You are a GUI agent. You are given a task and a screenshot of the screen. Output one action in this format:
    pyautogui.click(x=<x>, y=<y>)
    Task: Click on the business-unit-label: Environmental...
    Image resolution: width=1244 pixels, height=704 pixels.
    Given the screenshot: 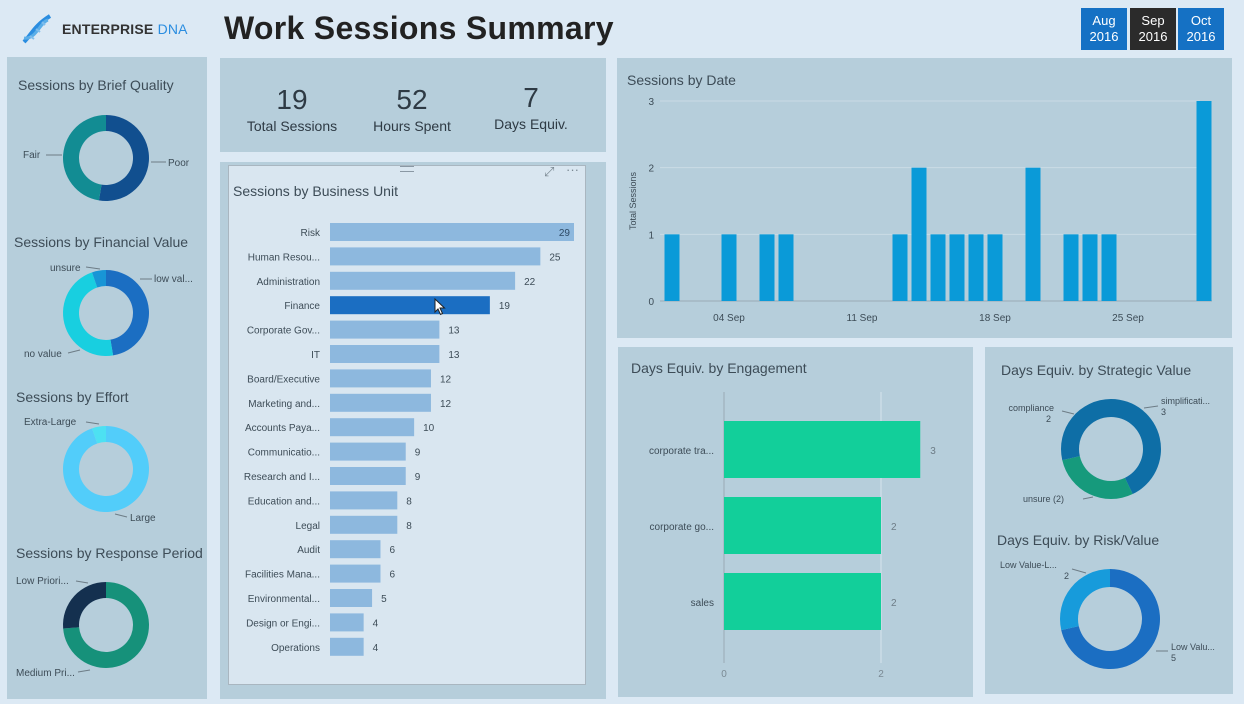 What is the action you would take?
    pyautogui.click(x=284, y=599)
    